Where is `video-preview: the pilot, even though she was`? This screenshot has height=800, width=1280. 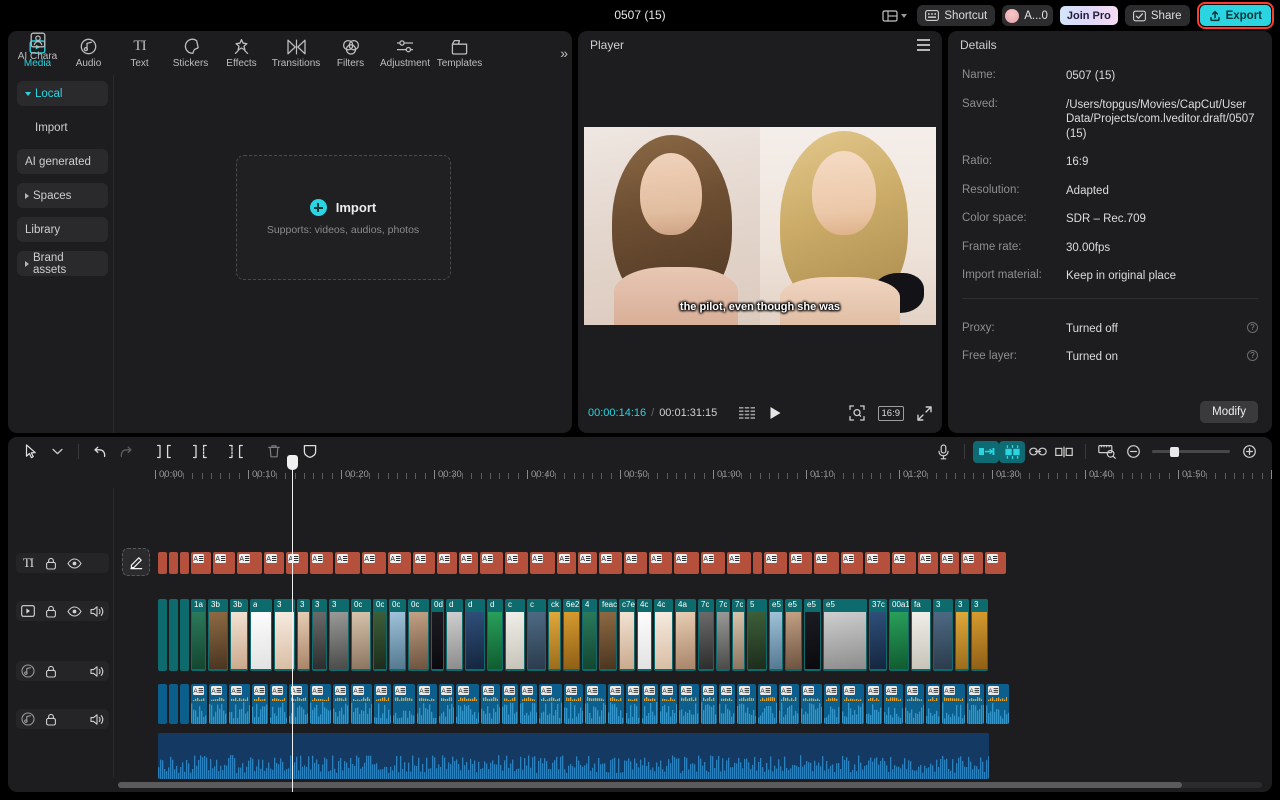
video-preview: the pilot, even though she was is located at coordinates (760, 226).